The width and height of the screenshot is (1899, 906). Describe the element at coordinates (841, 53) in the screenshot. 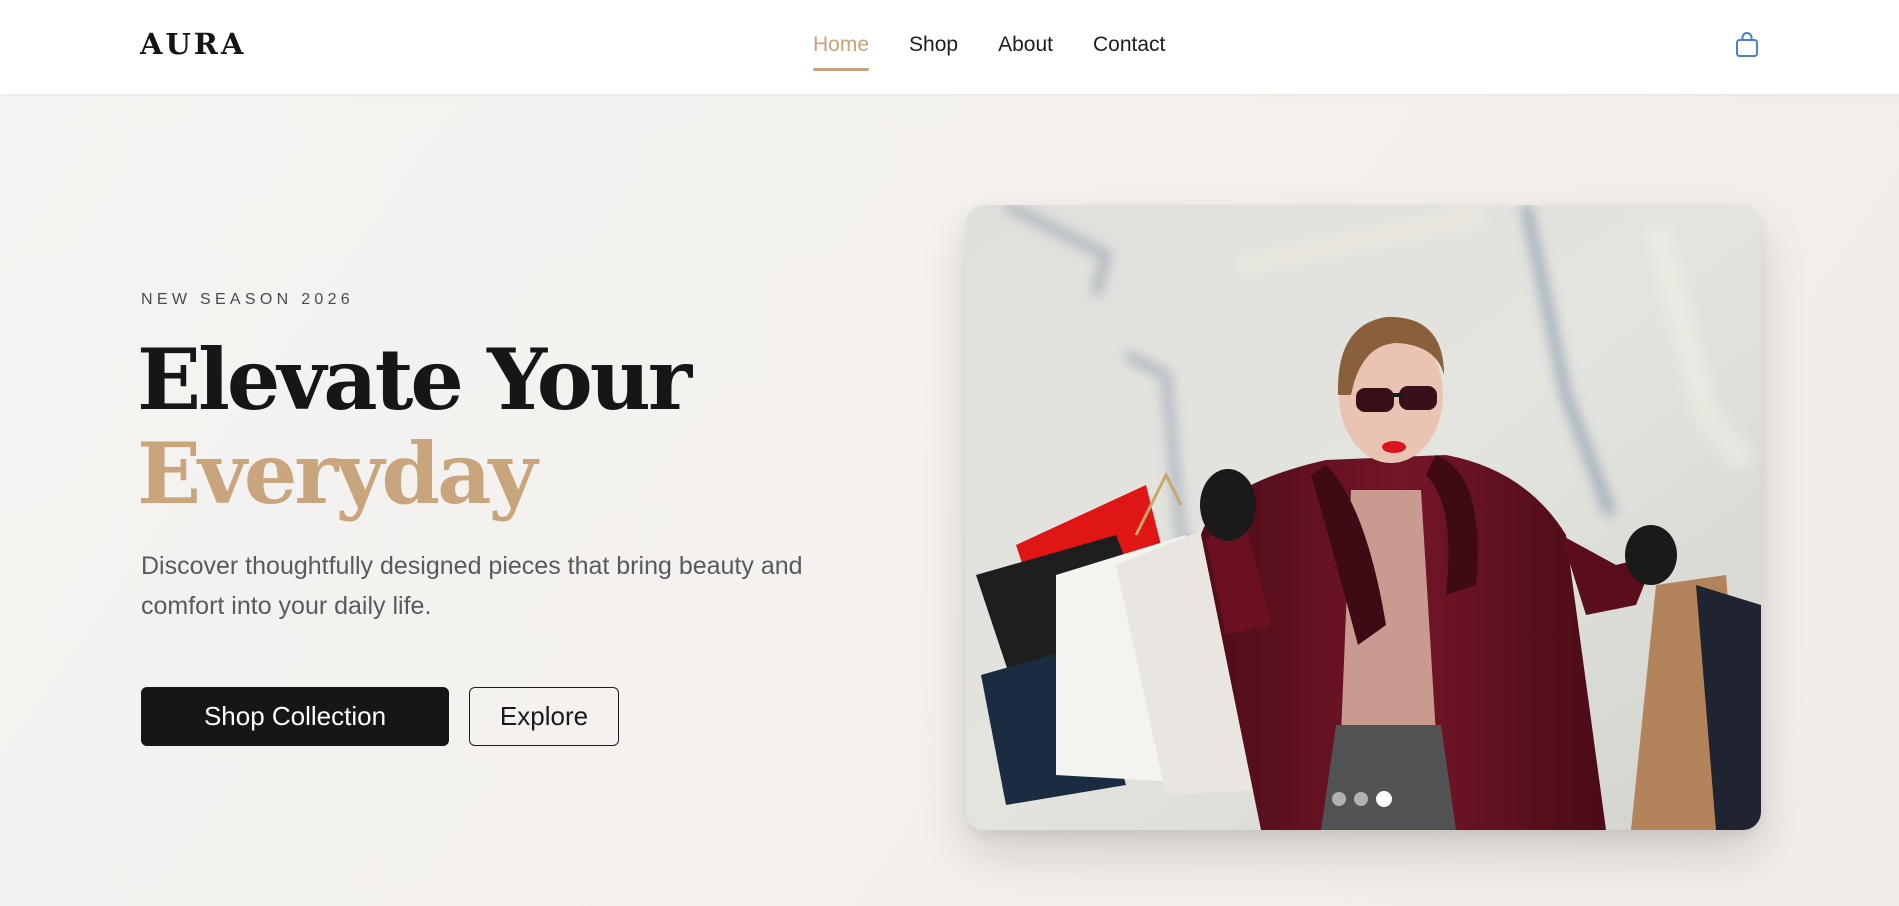

I see `nav-item-home: Home` at that location.